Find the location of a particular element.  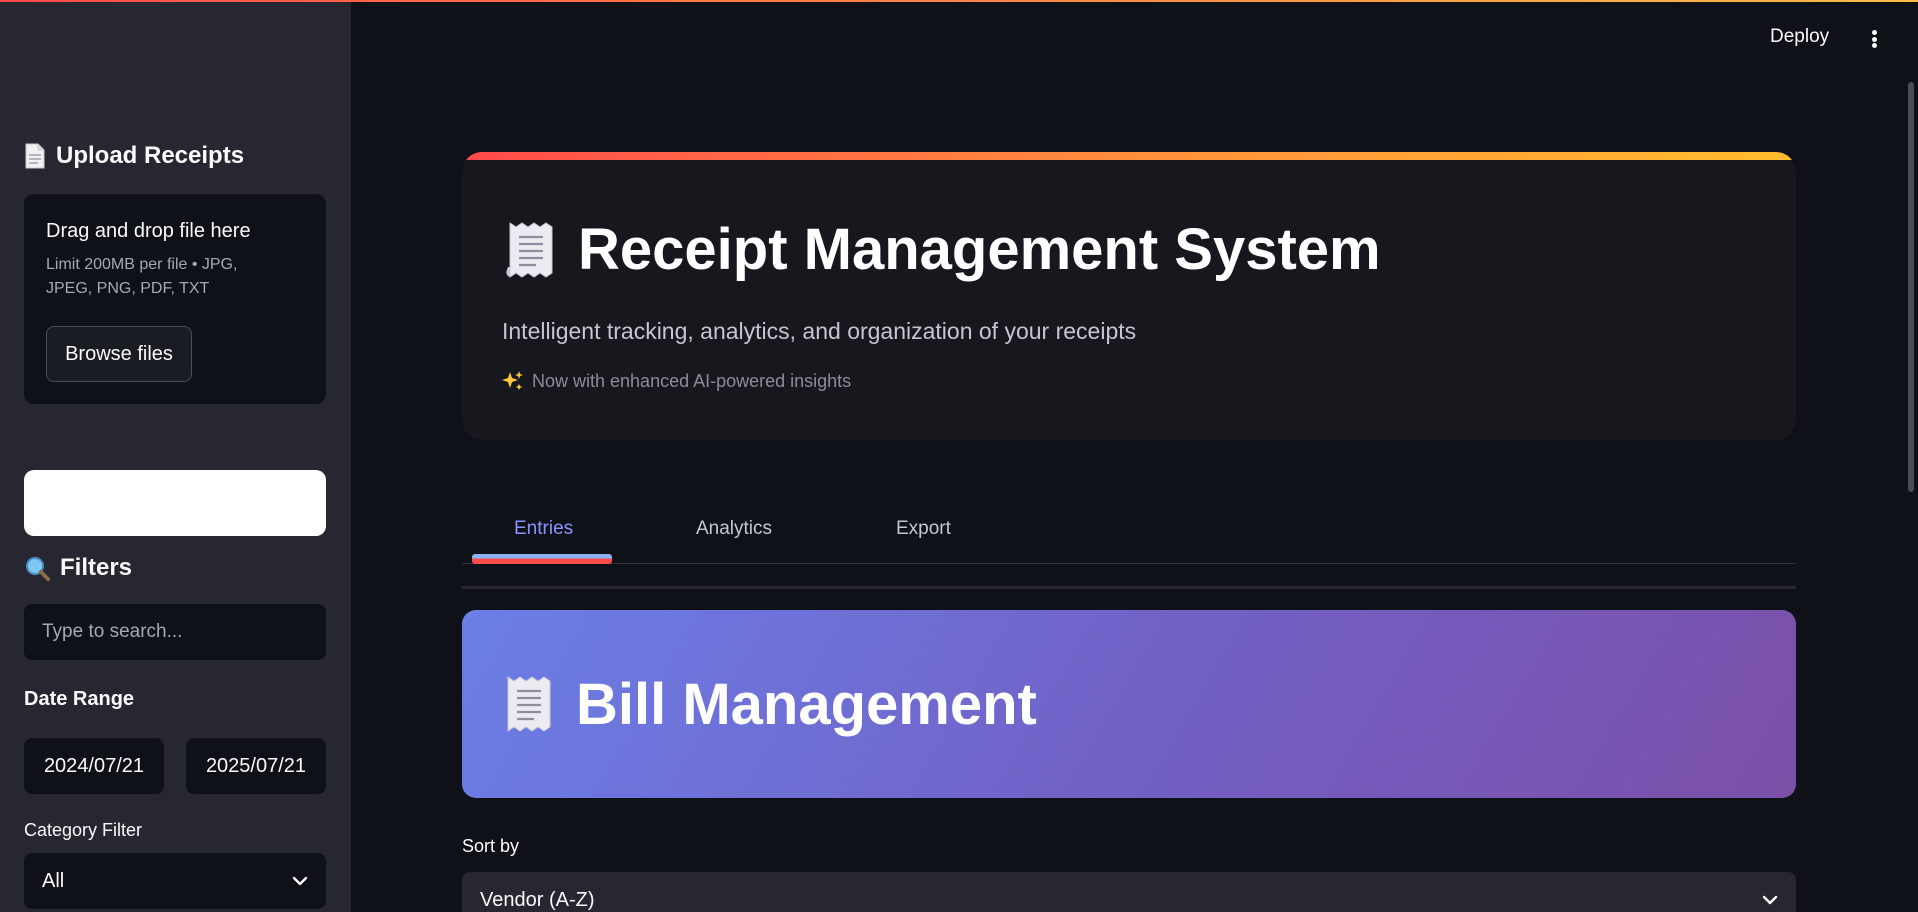

sort-by-label: Sort by is located at coordinates (491, 846).